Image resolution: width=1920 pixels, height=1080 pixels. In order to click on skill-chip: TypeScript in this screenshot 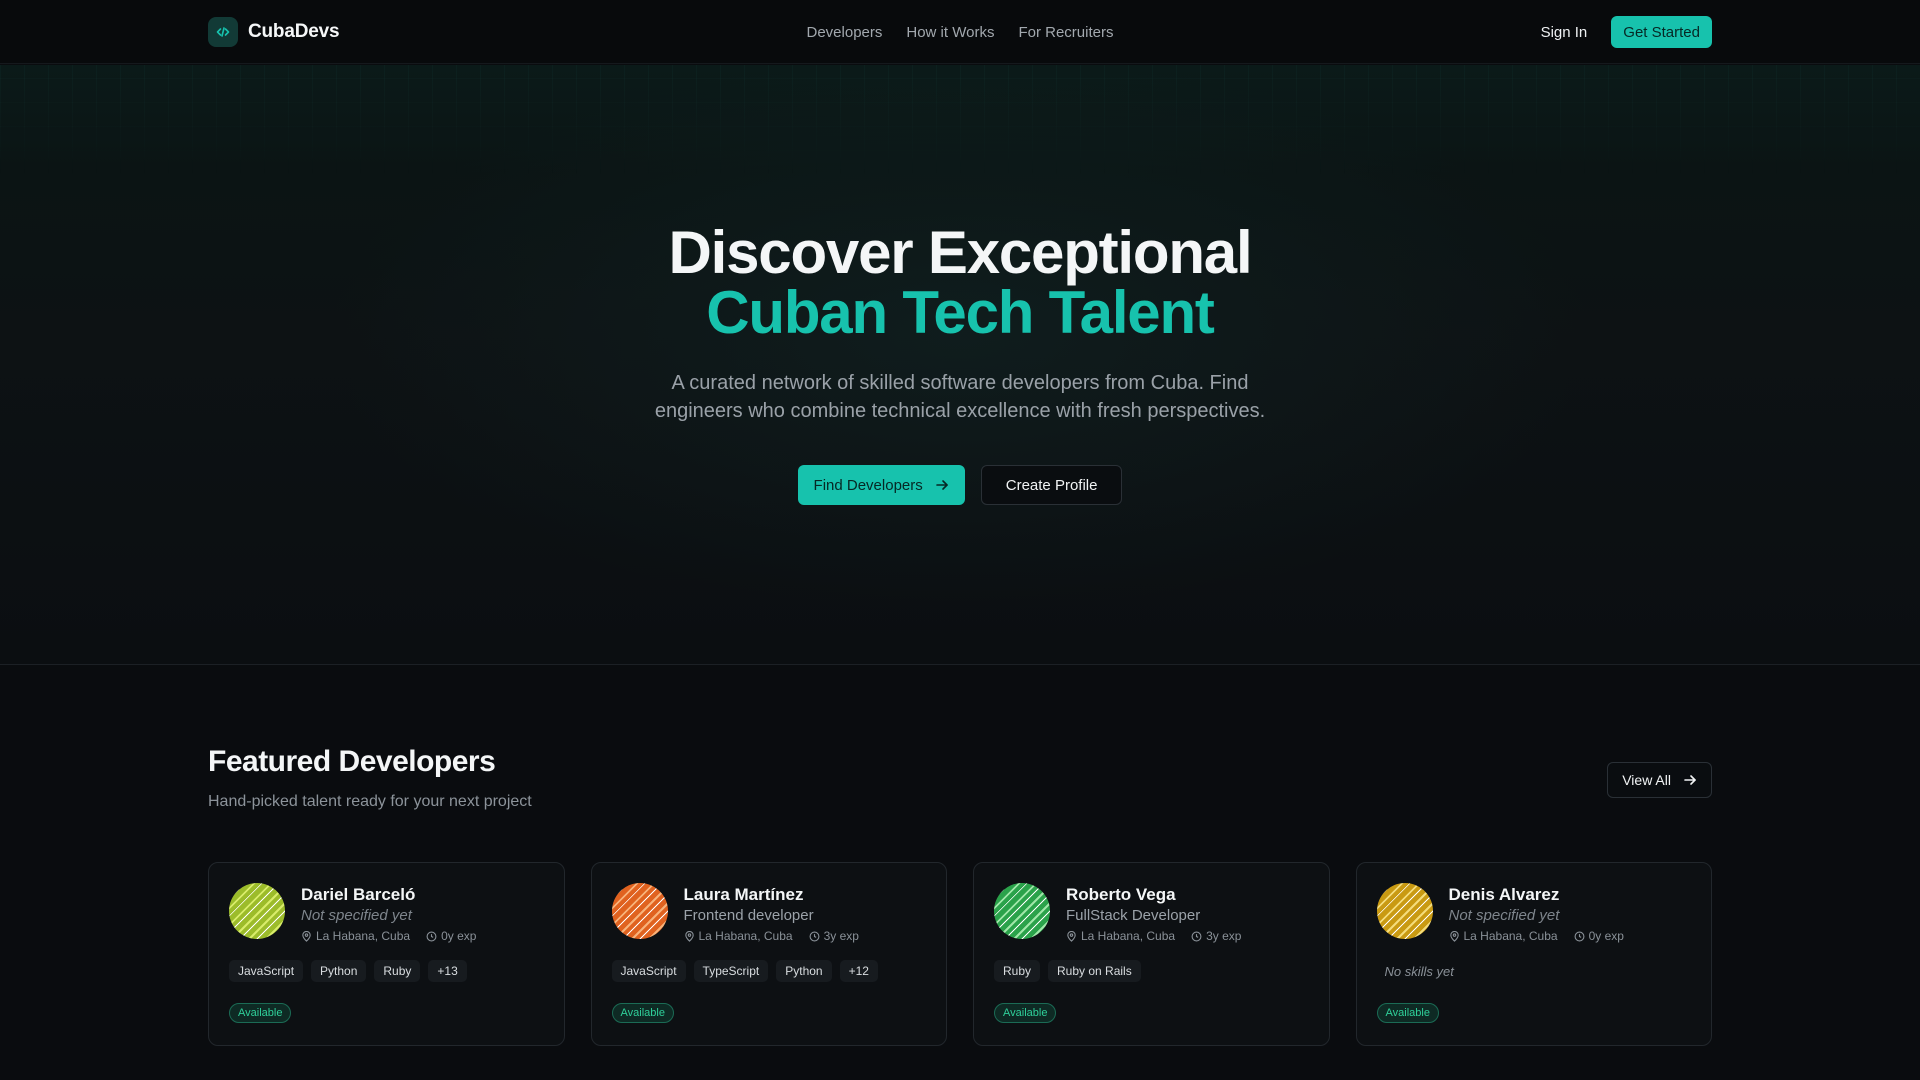, I will do `click(731, 971)`.